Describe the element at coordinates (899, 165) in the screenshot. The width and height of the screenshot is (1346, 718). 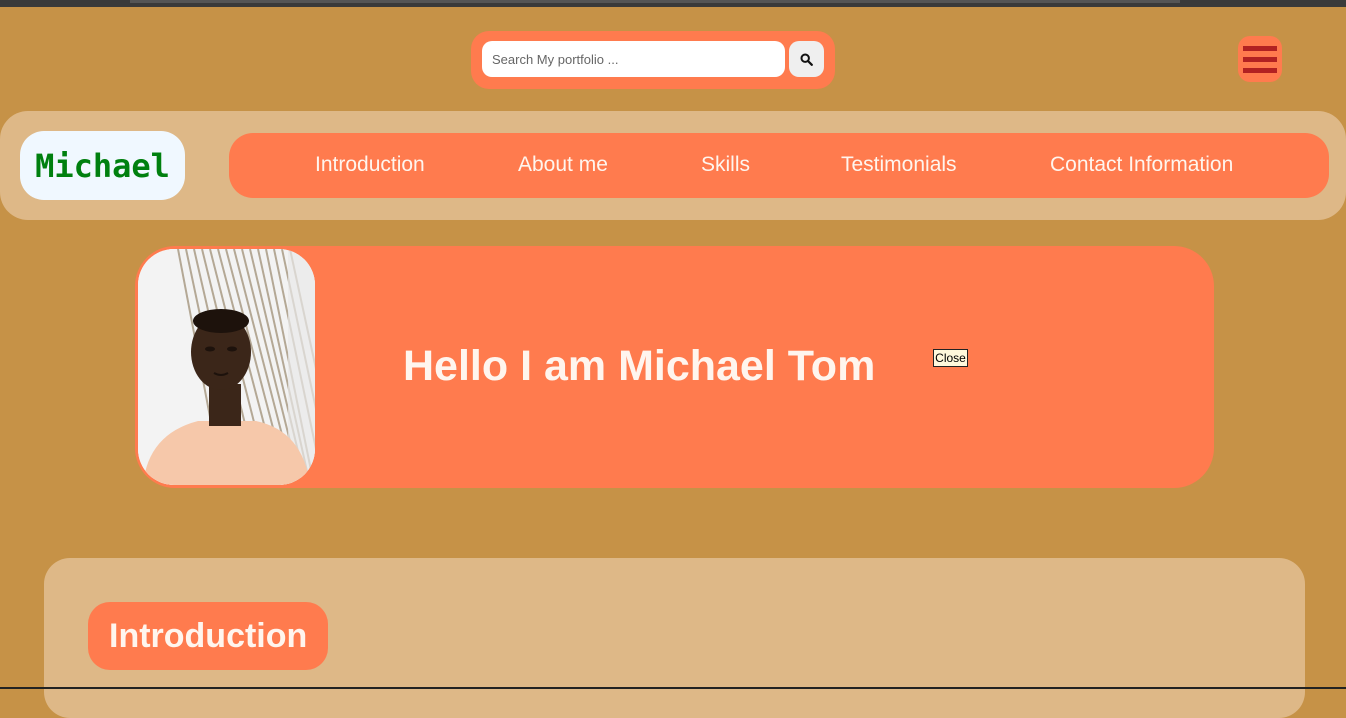
I see `nav-link-testimonials: Testimonials` at that location.